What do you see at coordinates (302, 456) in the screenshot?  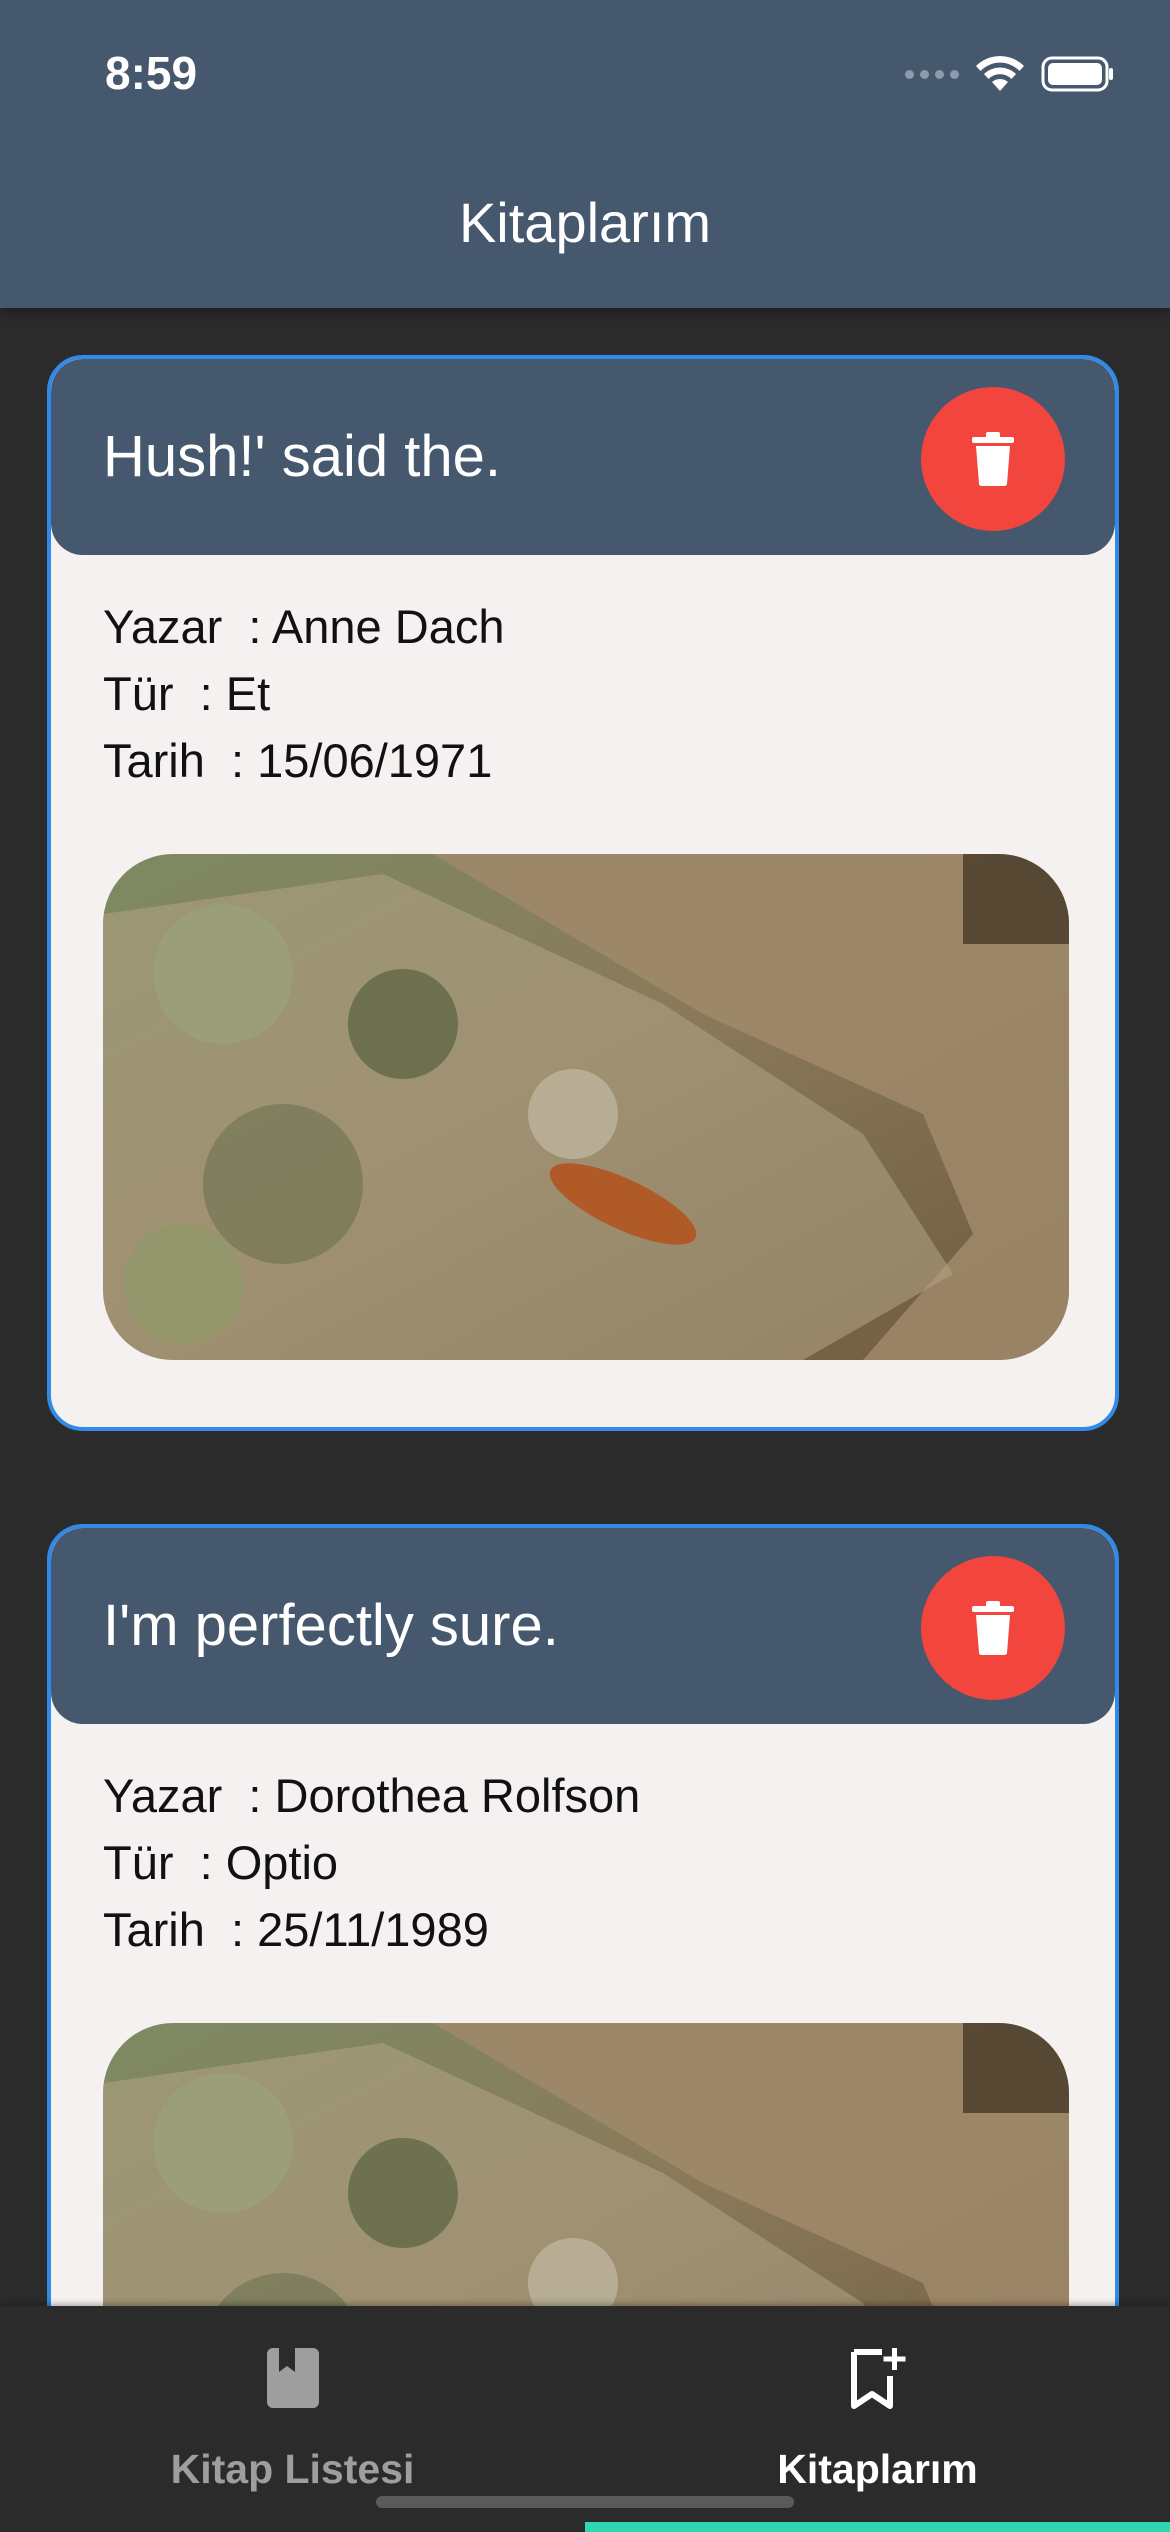 I see `book-title: Hush!' said the.` at bounding box center [302, 456].